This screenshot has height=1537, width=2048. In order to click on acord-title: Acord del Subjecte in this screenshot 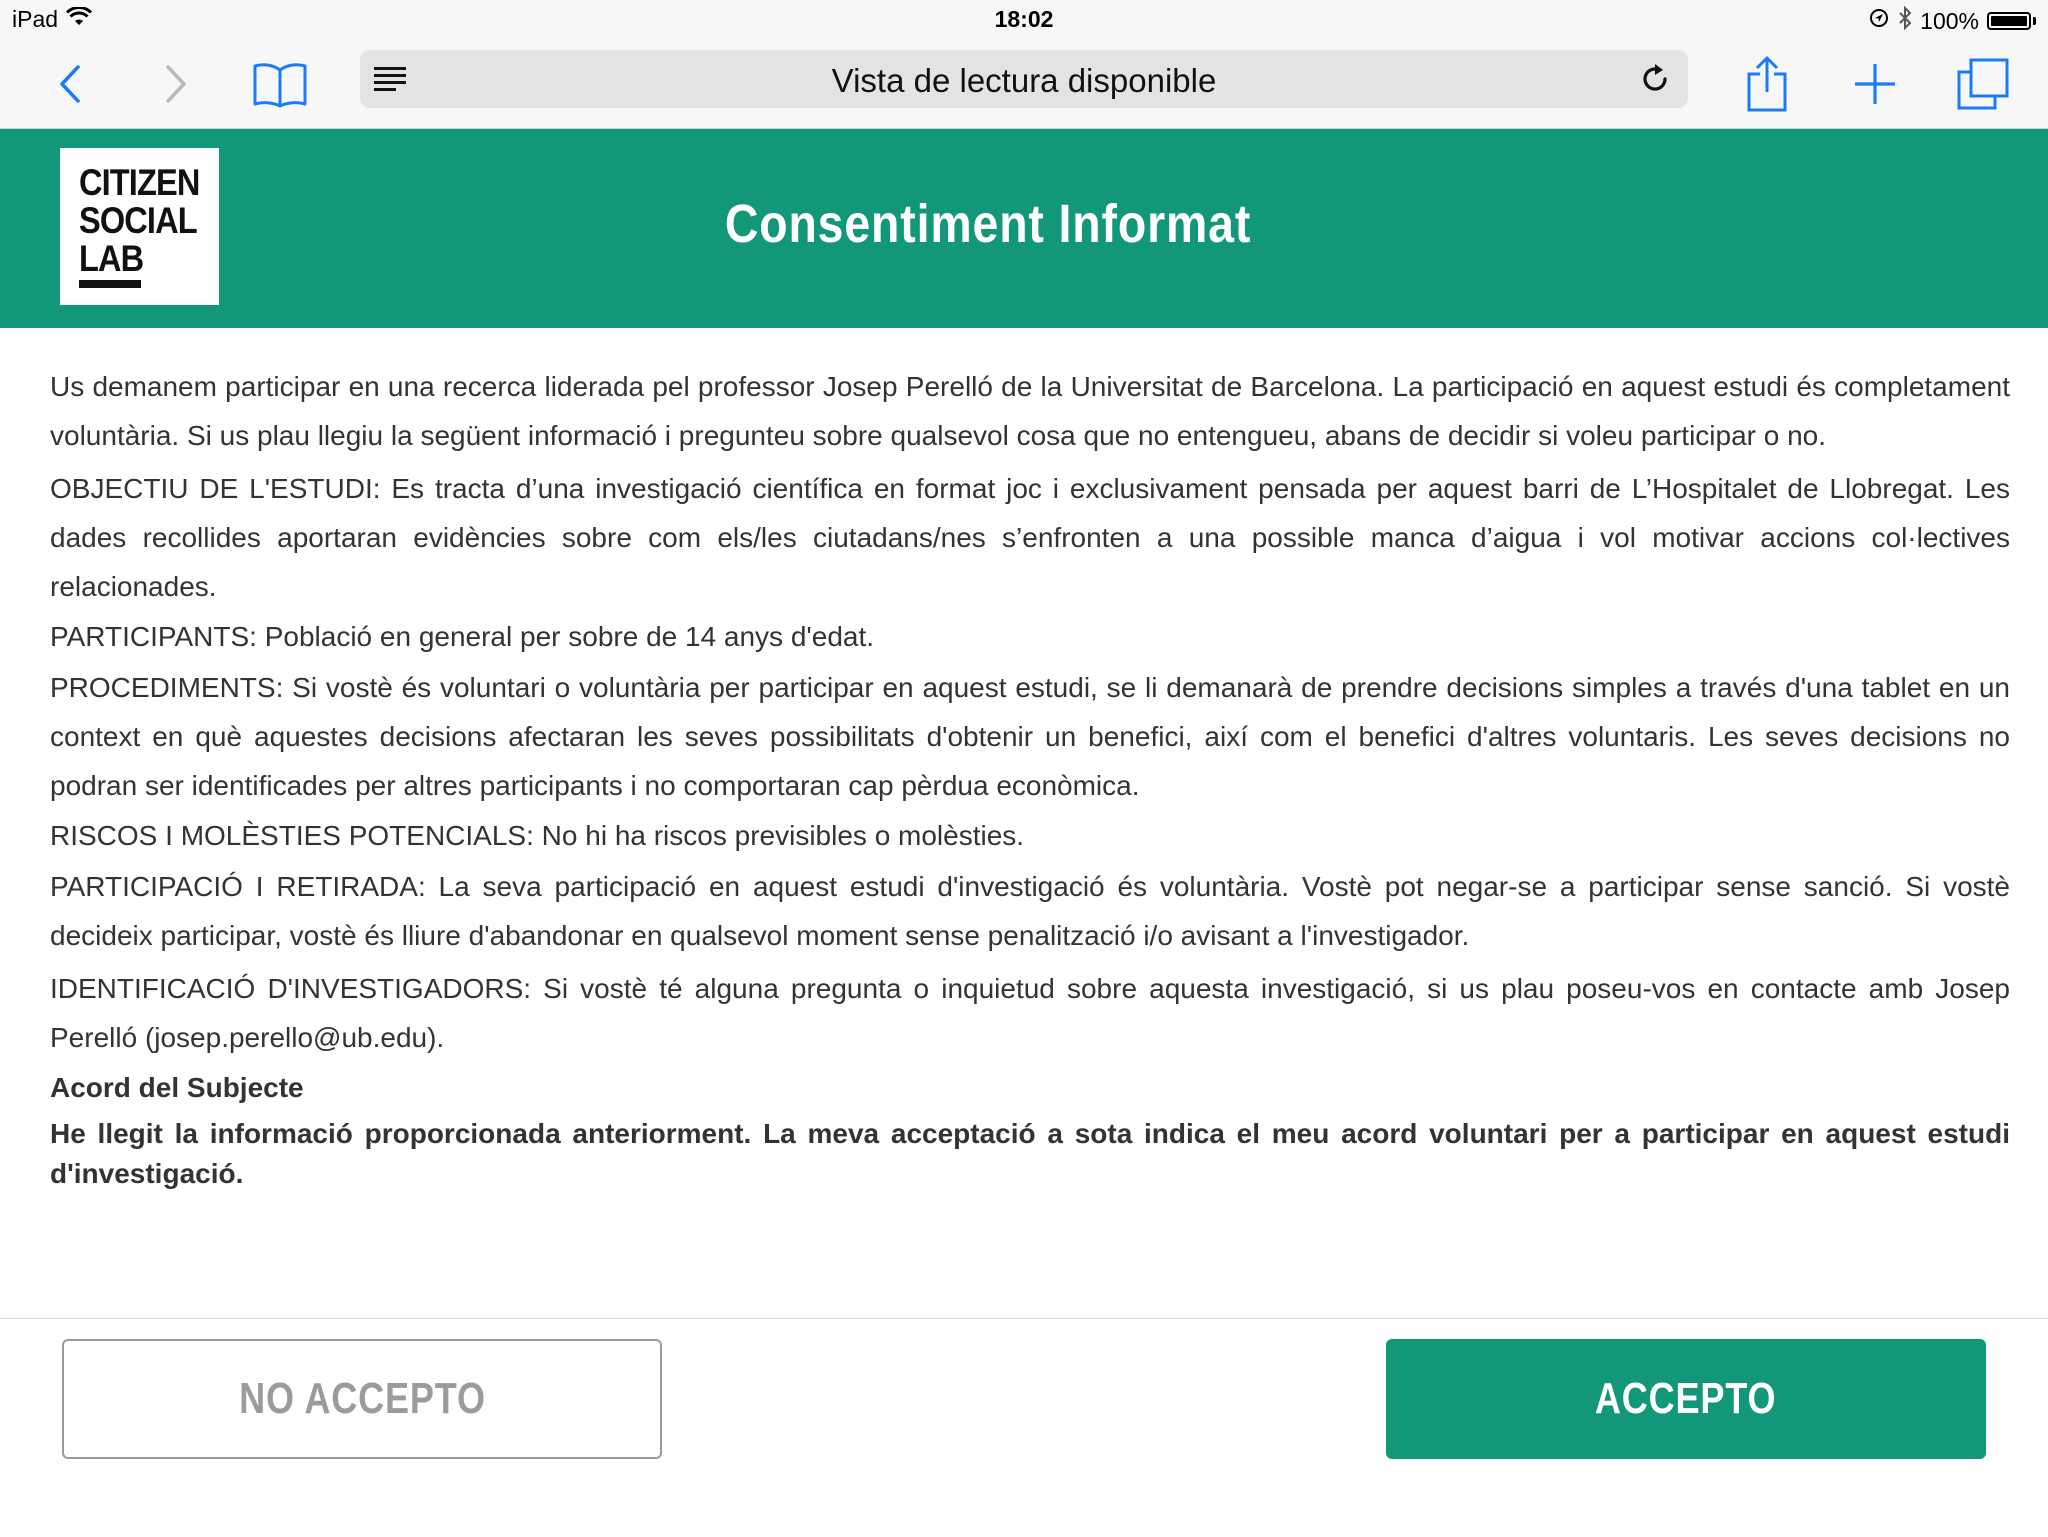, I will do `click(177, 1087)`.